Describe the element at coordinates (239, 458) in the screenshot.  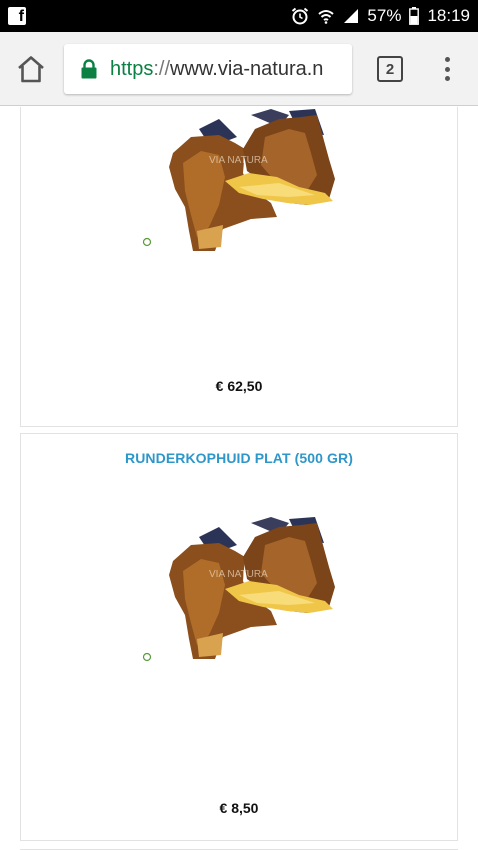
I see `product-title-link: RUNDERKOPHUID PLAT (500 GR)` at that location.